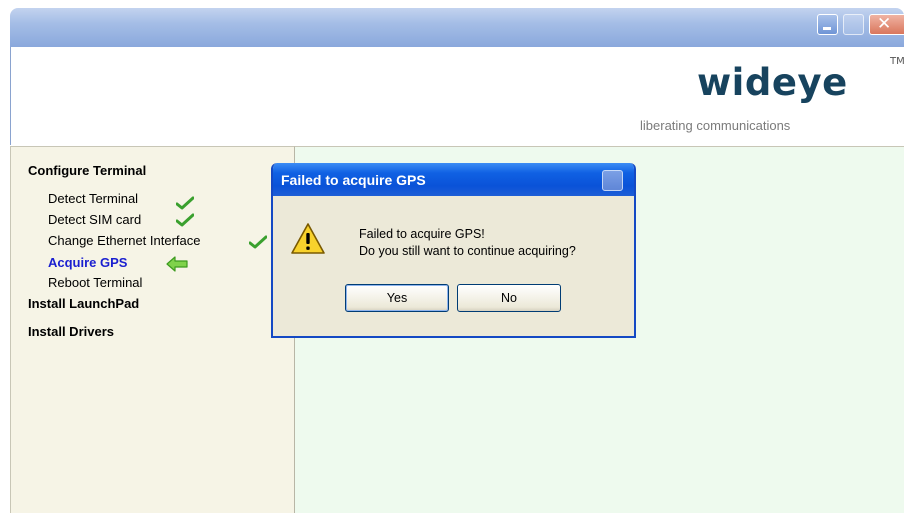 The height and width of the screenshot is (513, 904). I want to click on dialog-message-line2: Do you still want to continue acquiring?, so click(467, 251).